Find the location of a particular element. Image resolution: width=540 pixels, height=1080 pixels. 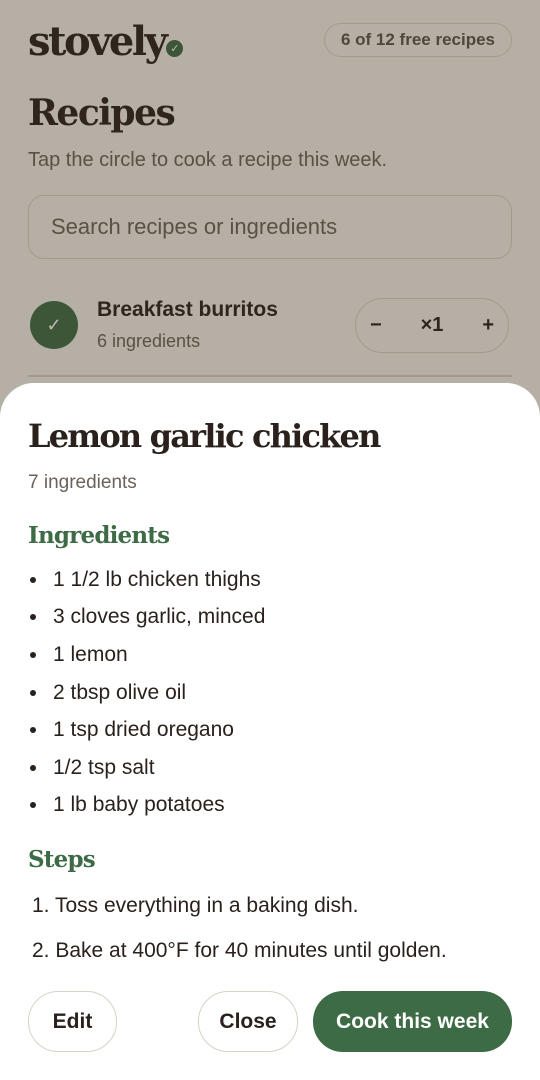

list-item: 1 lb baby potatoes is located at coordinates (146, 806).